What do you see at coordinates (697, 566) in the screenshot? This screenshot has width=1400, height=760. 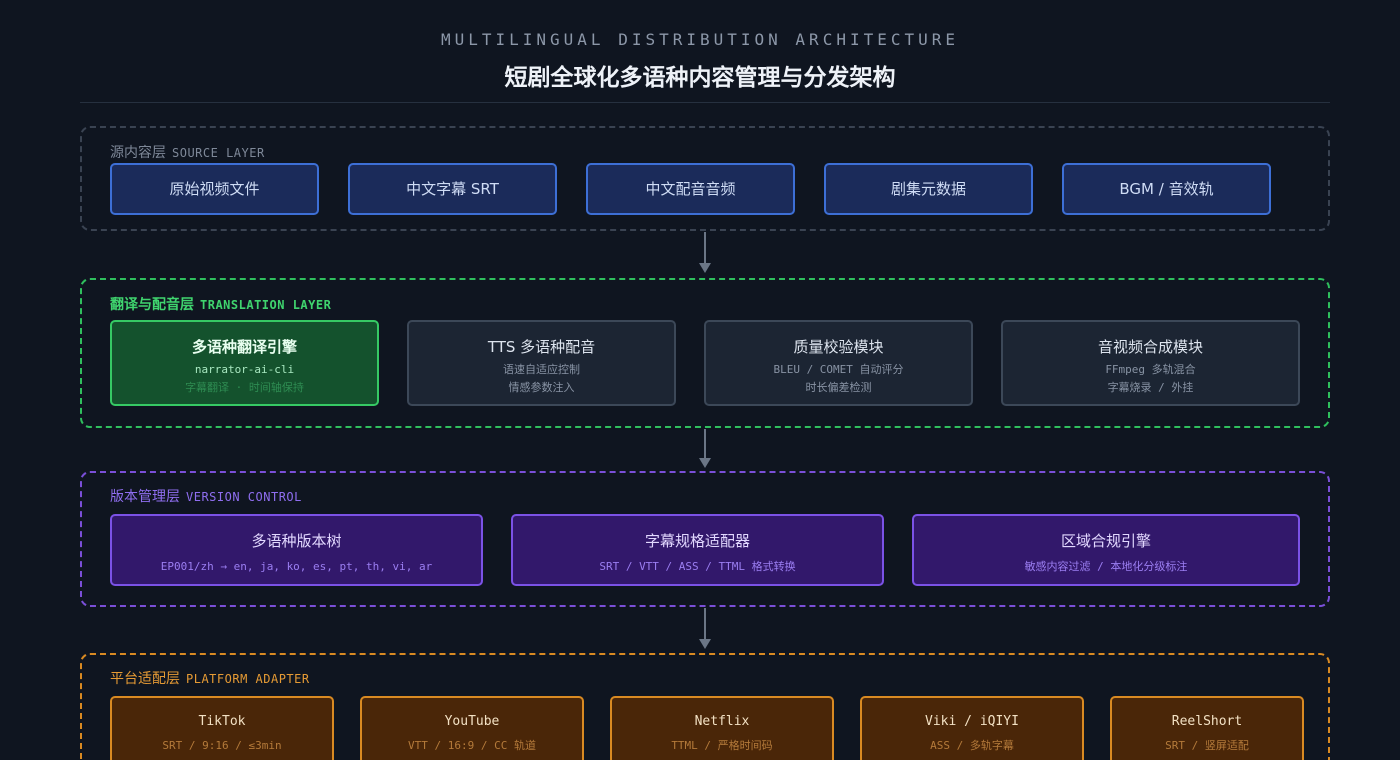 I see `node-detail: SRT / VTT / ASS / TTML 格式转换` at bounding box center [697, 566].